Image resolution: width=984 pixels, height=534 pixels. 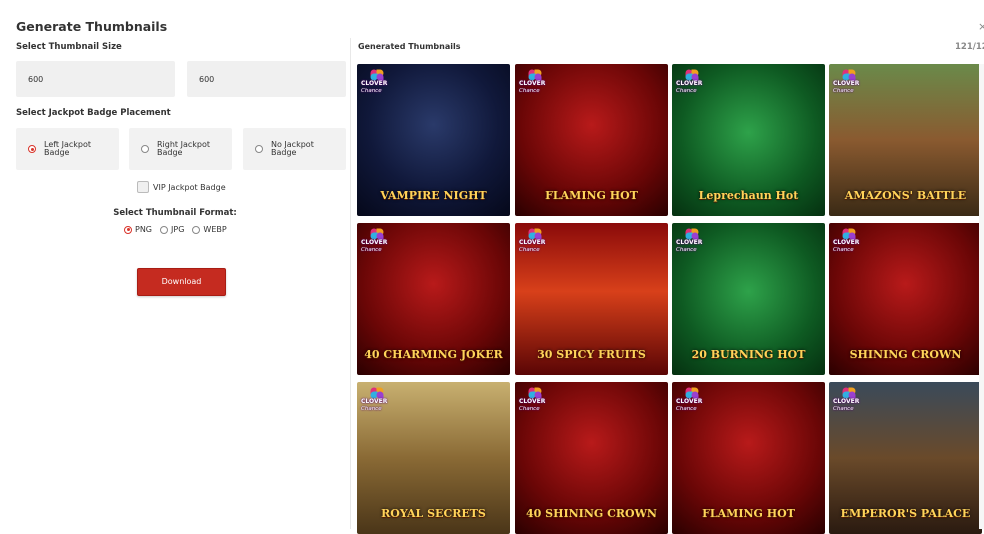 I want to click on game-title: ROYAL SECRETS, so click(x=433, y=513).